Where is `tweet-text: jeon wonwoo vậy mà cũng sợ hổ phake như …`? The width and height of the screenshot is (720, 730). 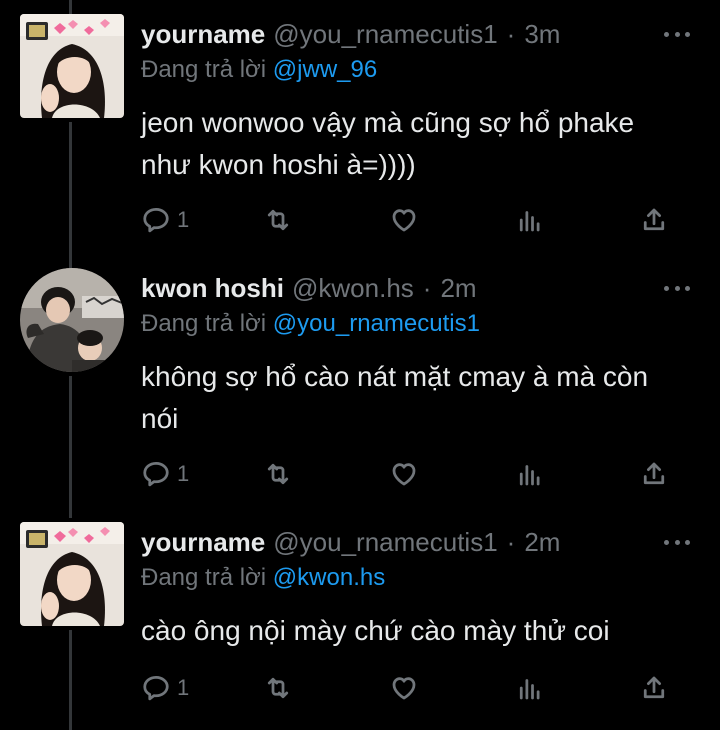
tweet-text: jeon wonwoo vậy mà cũng sợ hổ phake như … is located at coordinates (388, 143).